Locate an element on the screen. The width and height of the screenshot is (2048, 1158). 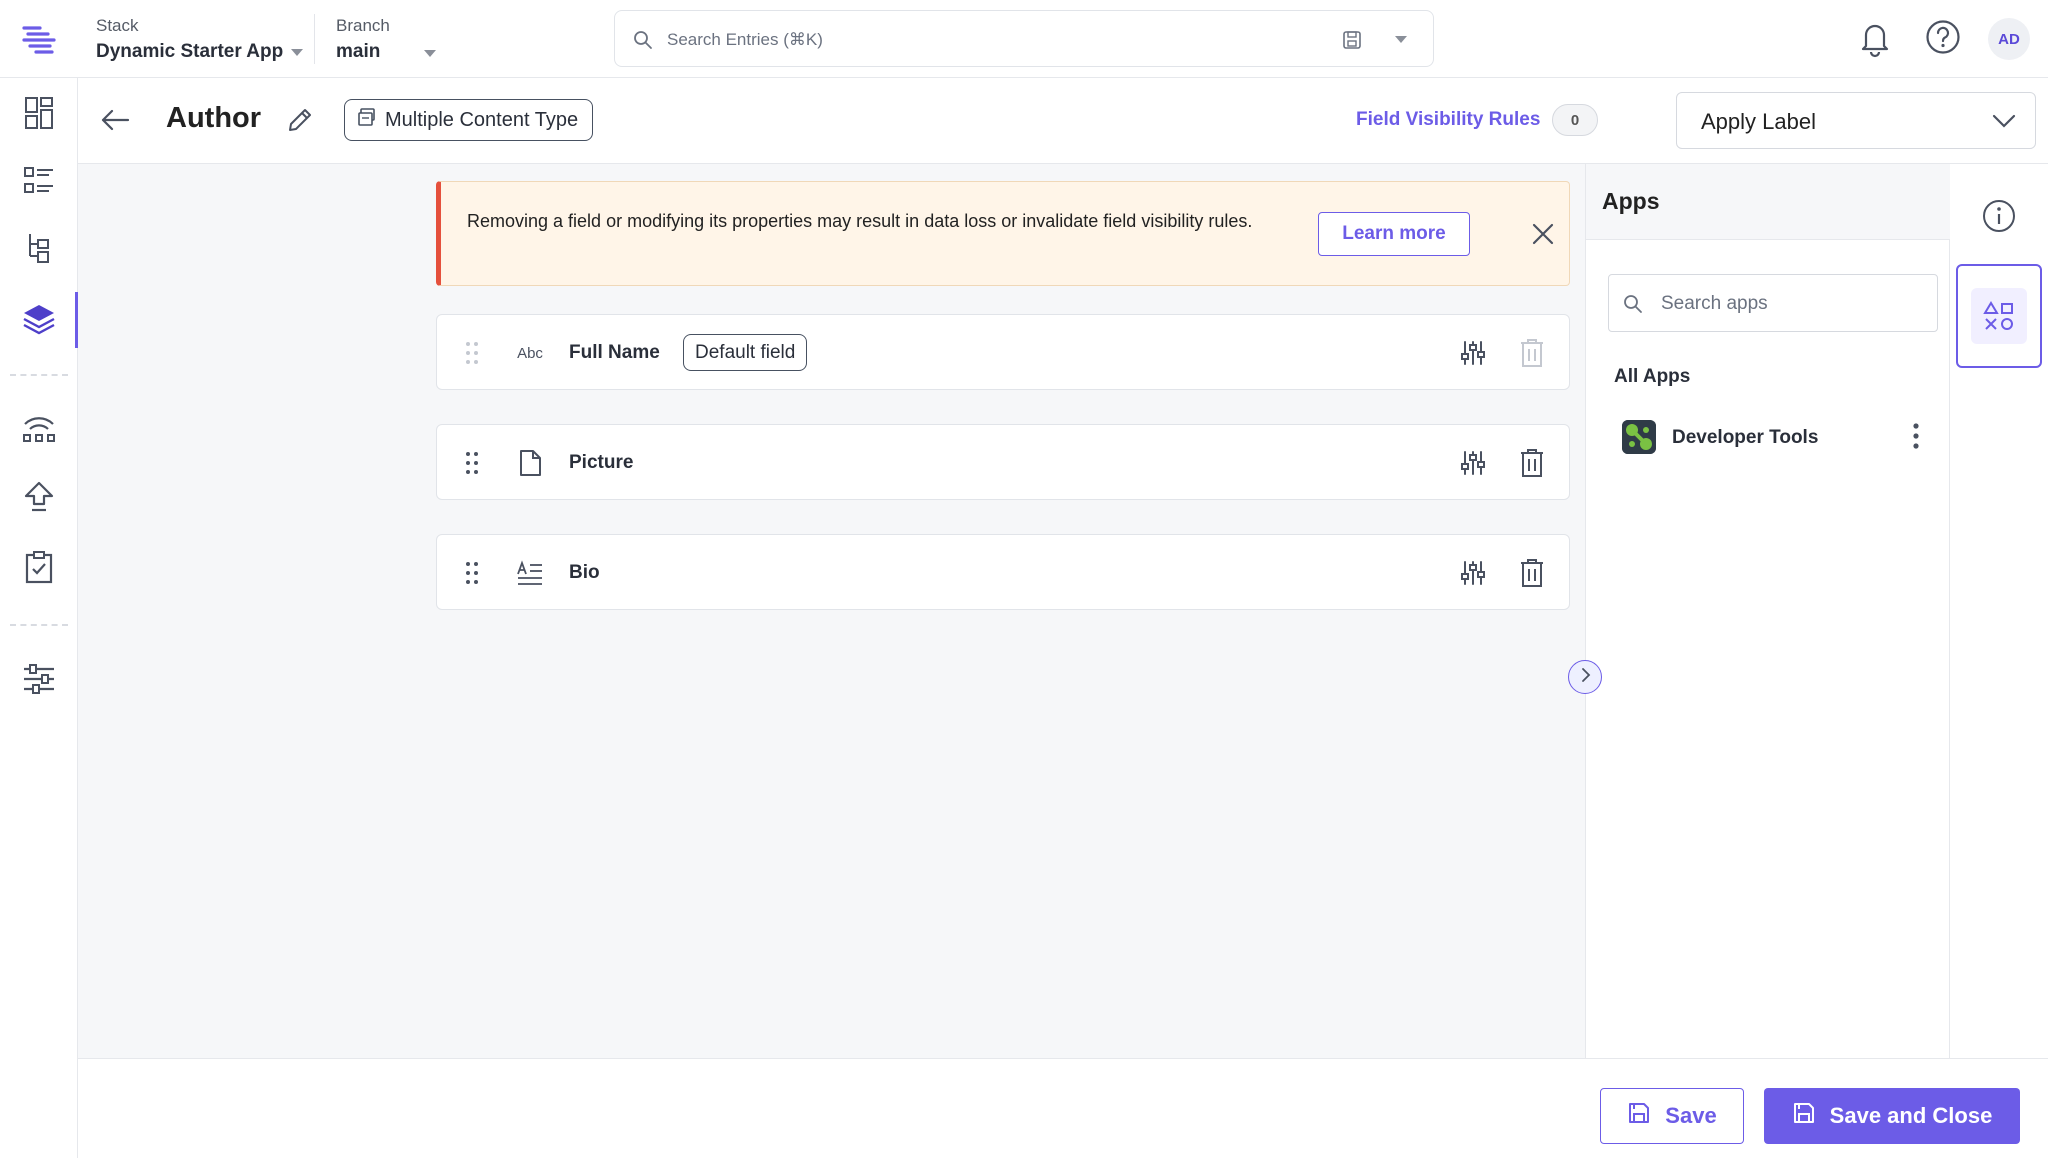
apps-panel-button is located at coordinates (1999, 316).